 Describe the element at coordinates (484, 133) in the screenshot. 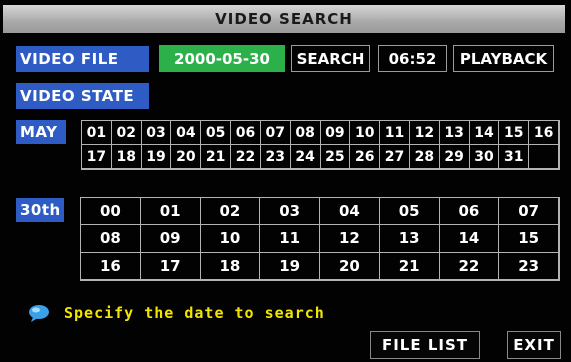

I see `day-cell: 14` at that location.